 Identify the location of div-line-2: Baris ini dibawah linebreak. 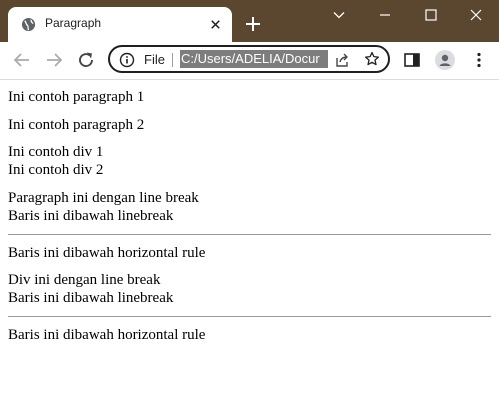
(91, 298).